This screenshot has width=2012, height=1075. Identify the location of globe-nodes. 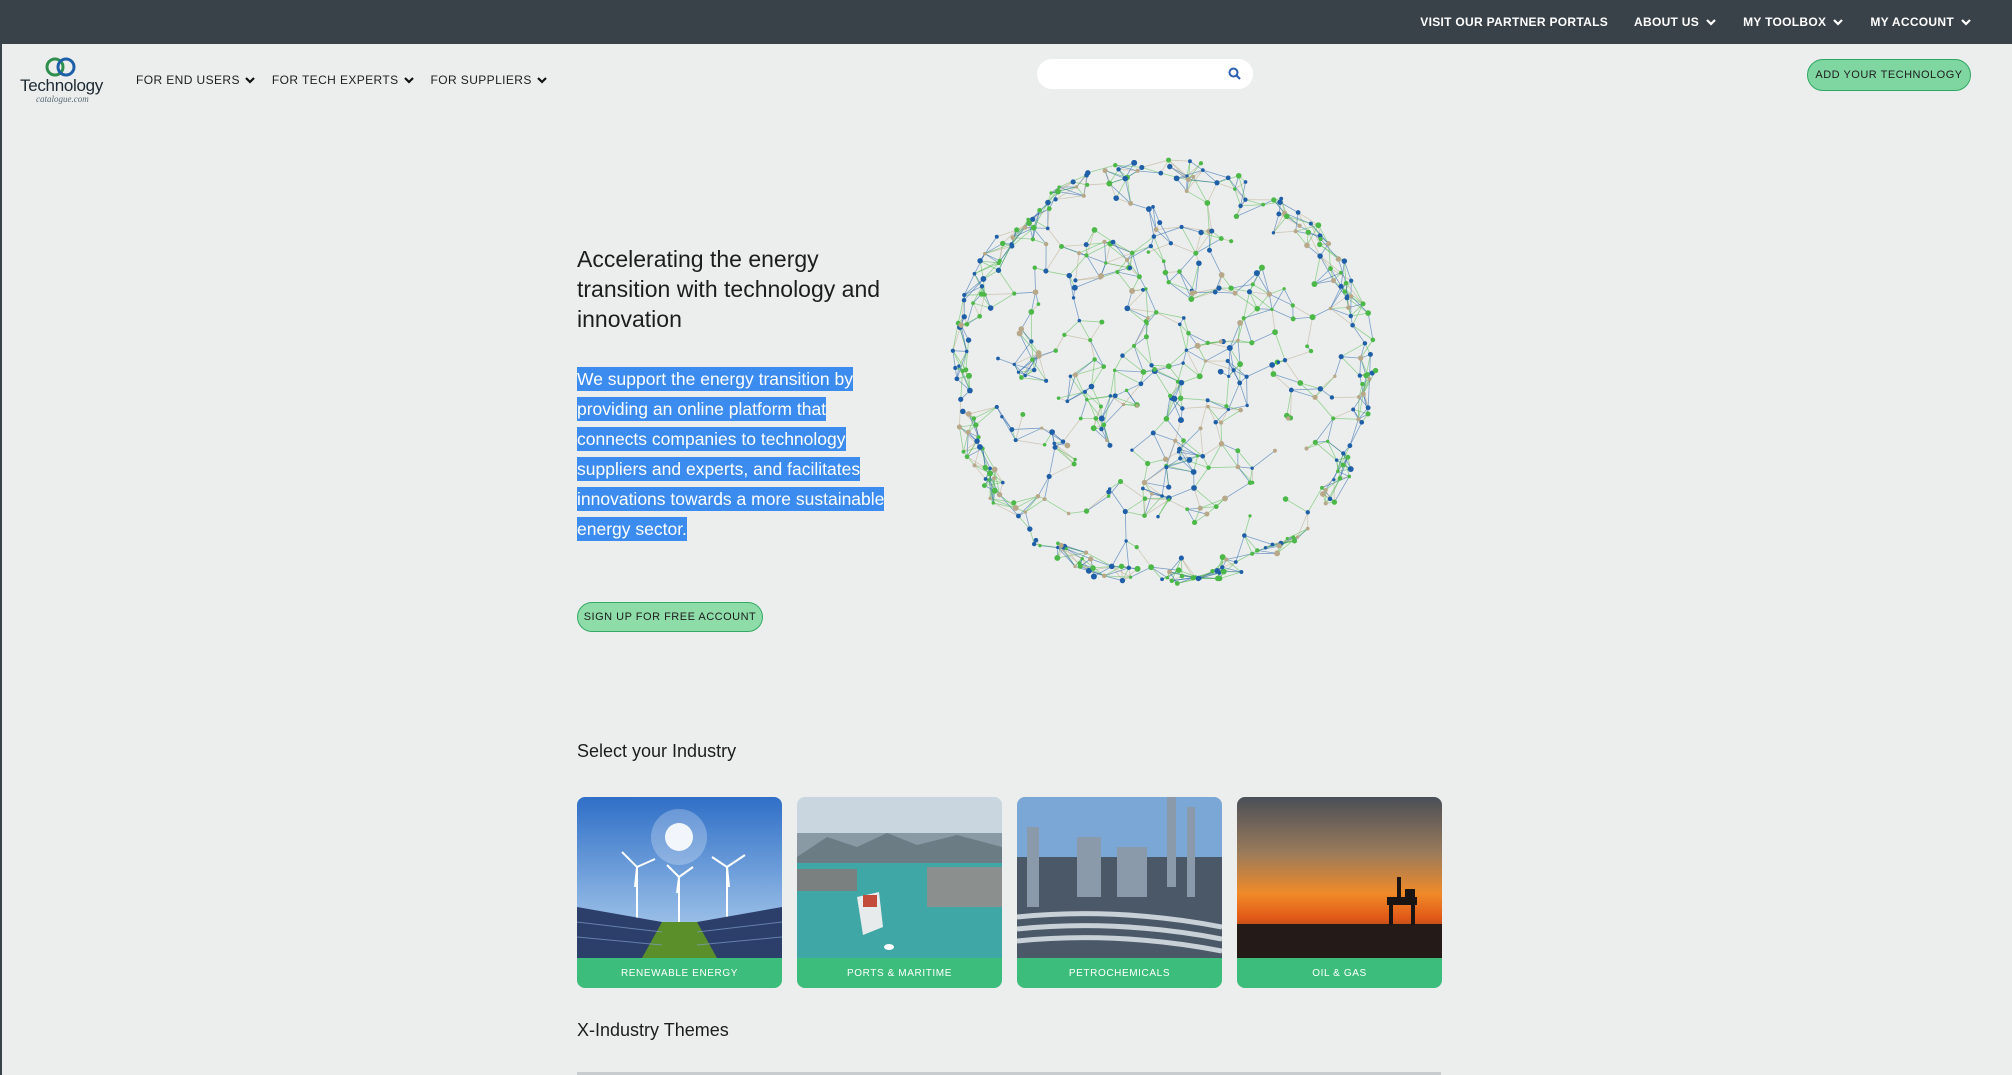
(1164, 371).